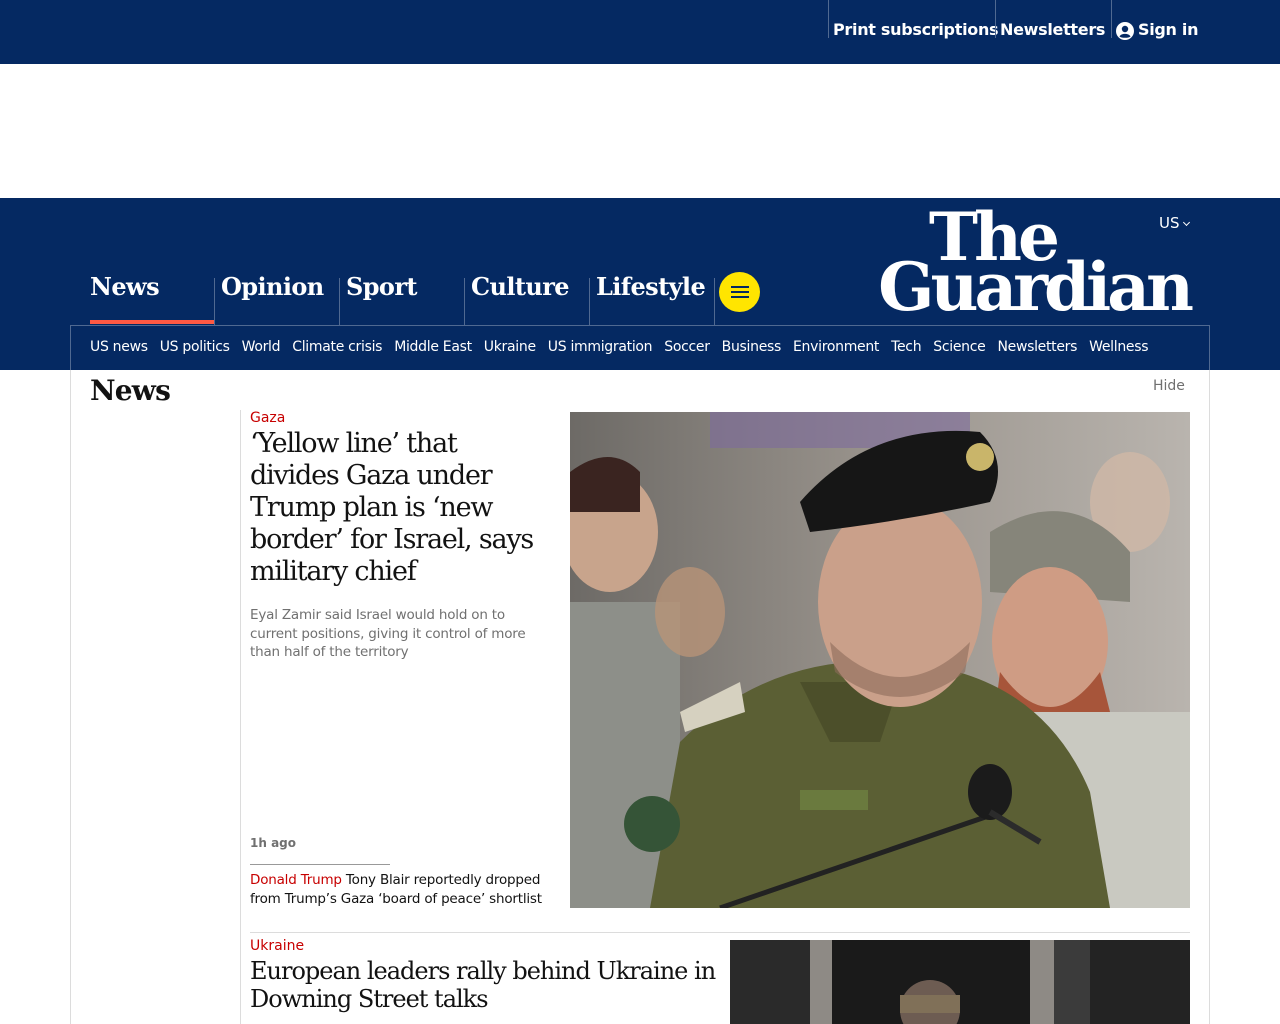 This screenshot has height=1024, width=1280. I want to click on subnav-us-news: US news, so click(119, 347).